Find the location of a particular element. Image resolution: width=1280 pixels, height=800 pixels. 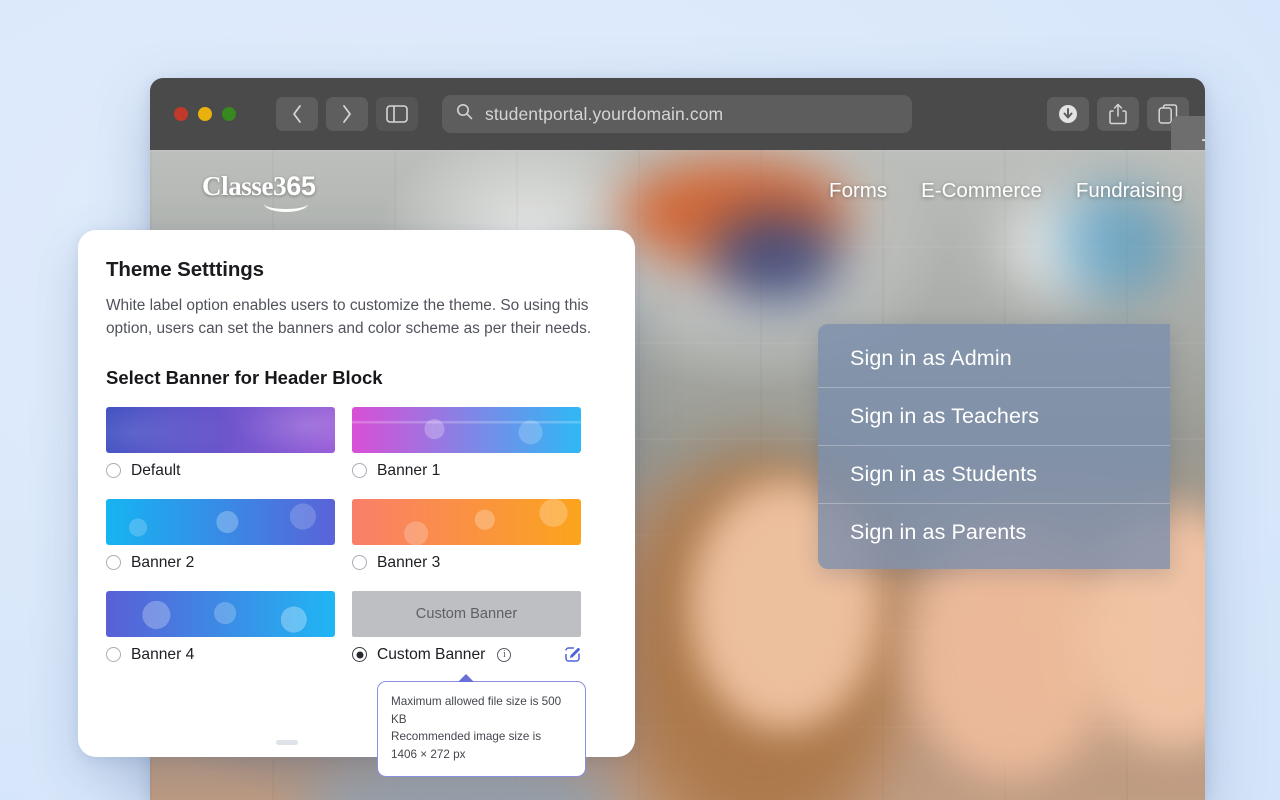

back-button is located at coordinates (297, 114).